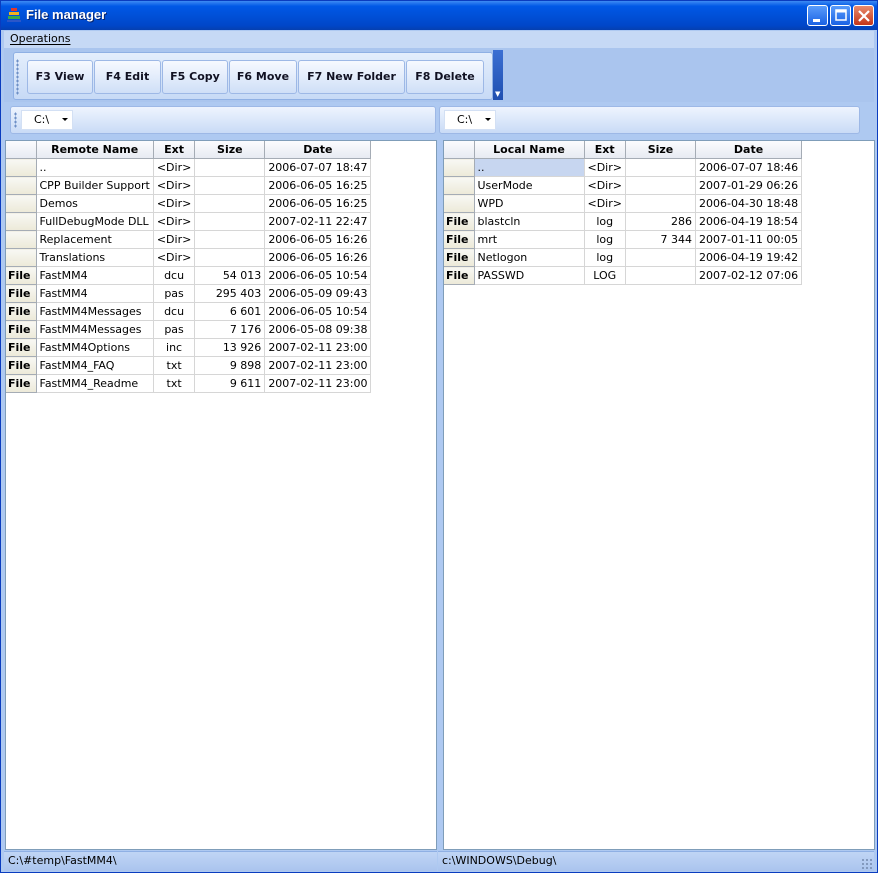  What do you see at coordinates (230, 293) in the screenshot?
I see `file-size-cell: 295 403` at bounding box center [230, 293].